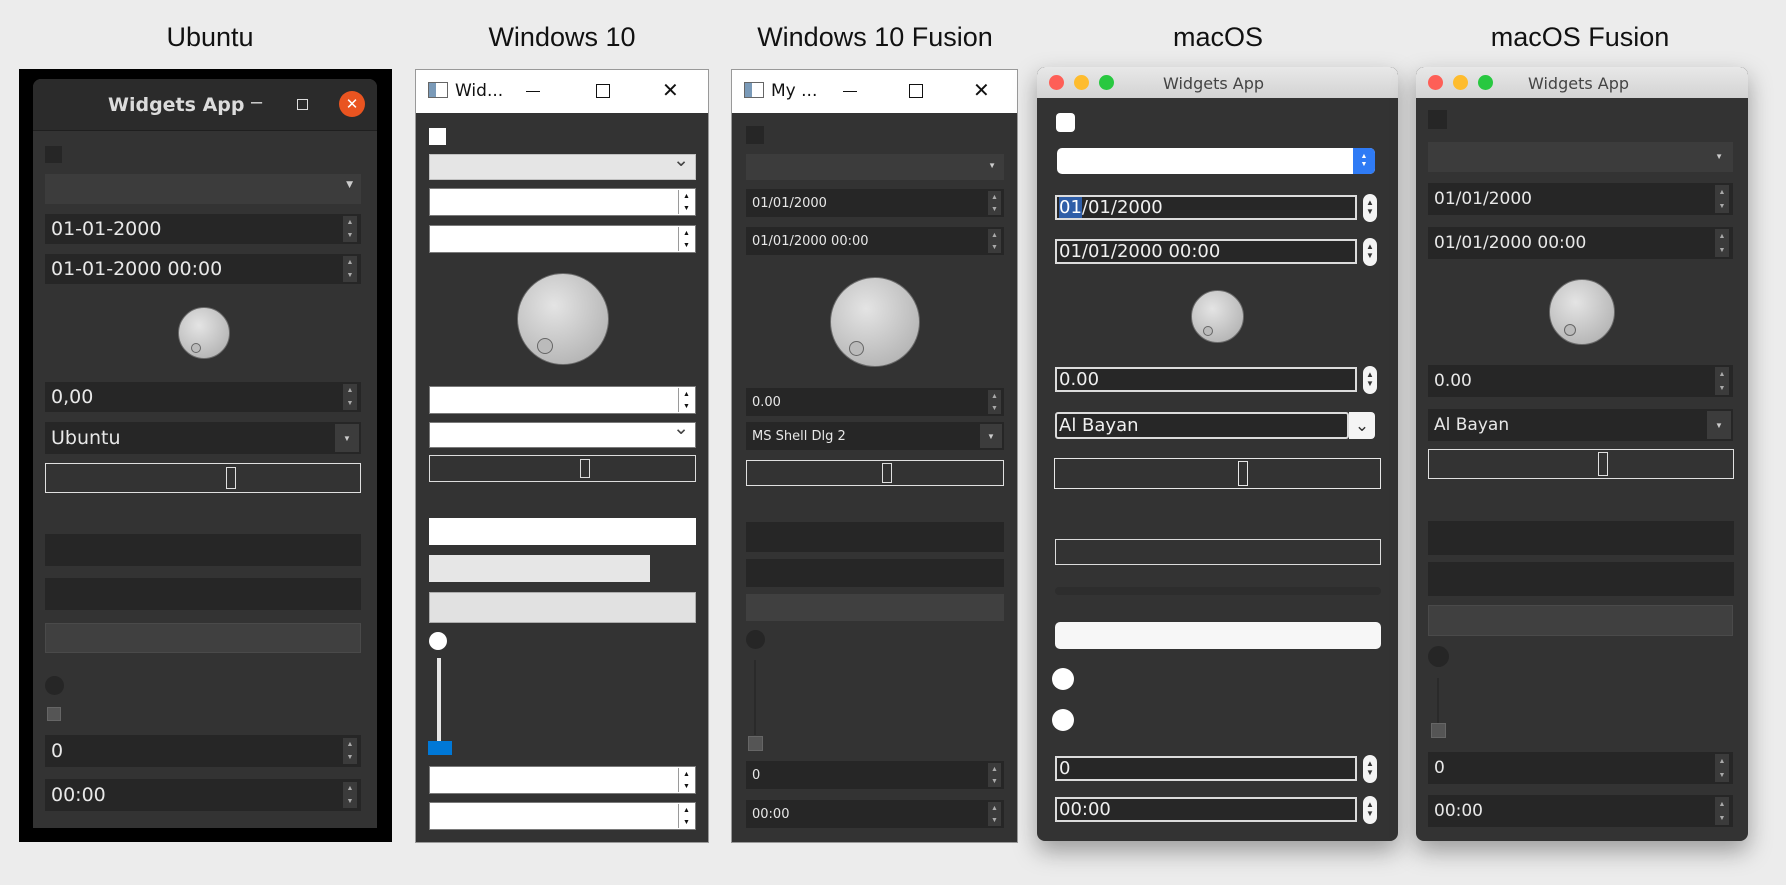 Image resolution: width=1786 pixels, height=885 pixels. Describe the element at coordinates (562, 165) in the screenshot. I see `combo-box: ⌄` at that location.